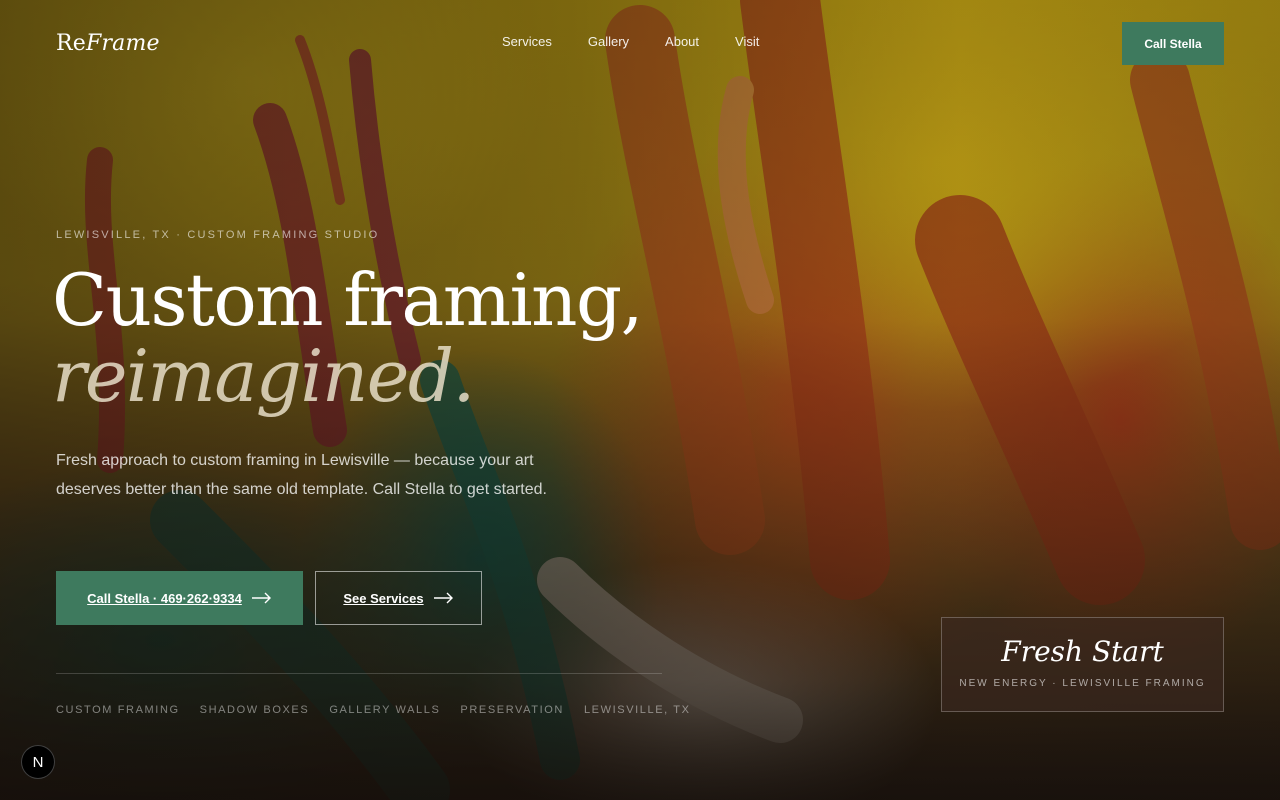 The width and height of the screenshot is (1280, 800). Describe the element at coordinates (263, 376) in the screenshot. I see `headline-line-2: reimagined.` at that location.